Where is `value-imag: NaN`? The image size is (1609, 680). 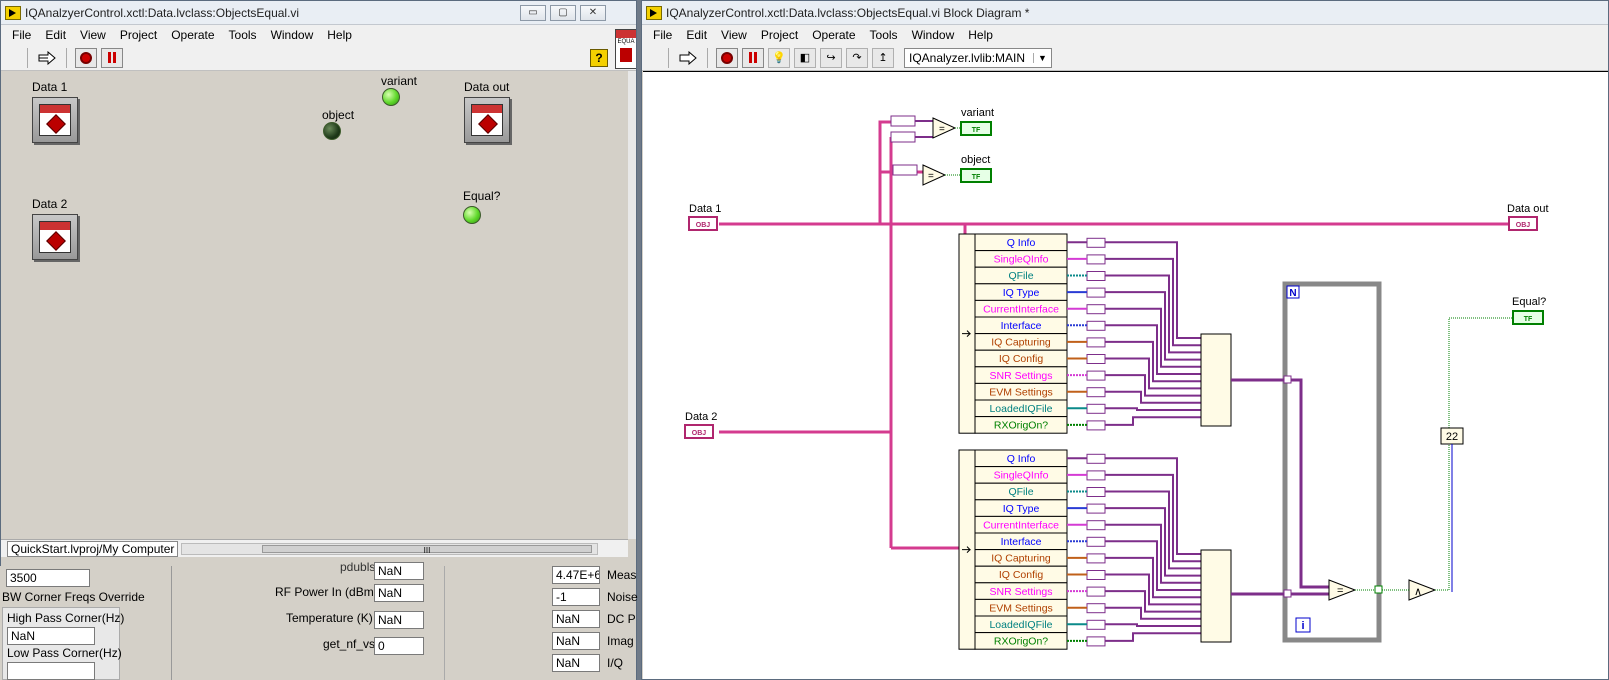 value-imag: NaN is located at coordinates (576, 641).